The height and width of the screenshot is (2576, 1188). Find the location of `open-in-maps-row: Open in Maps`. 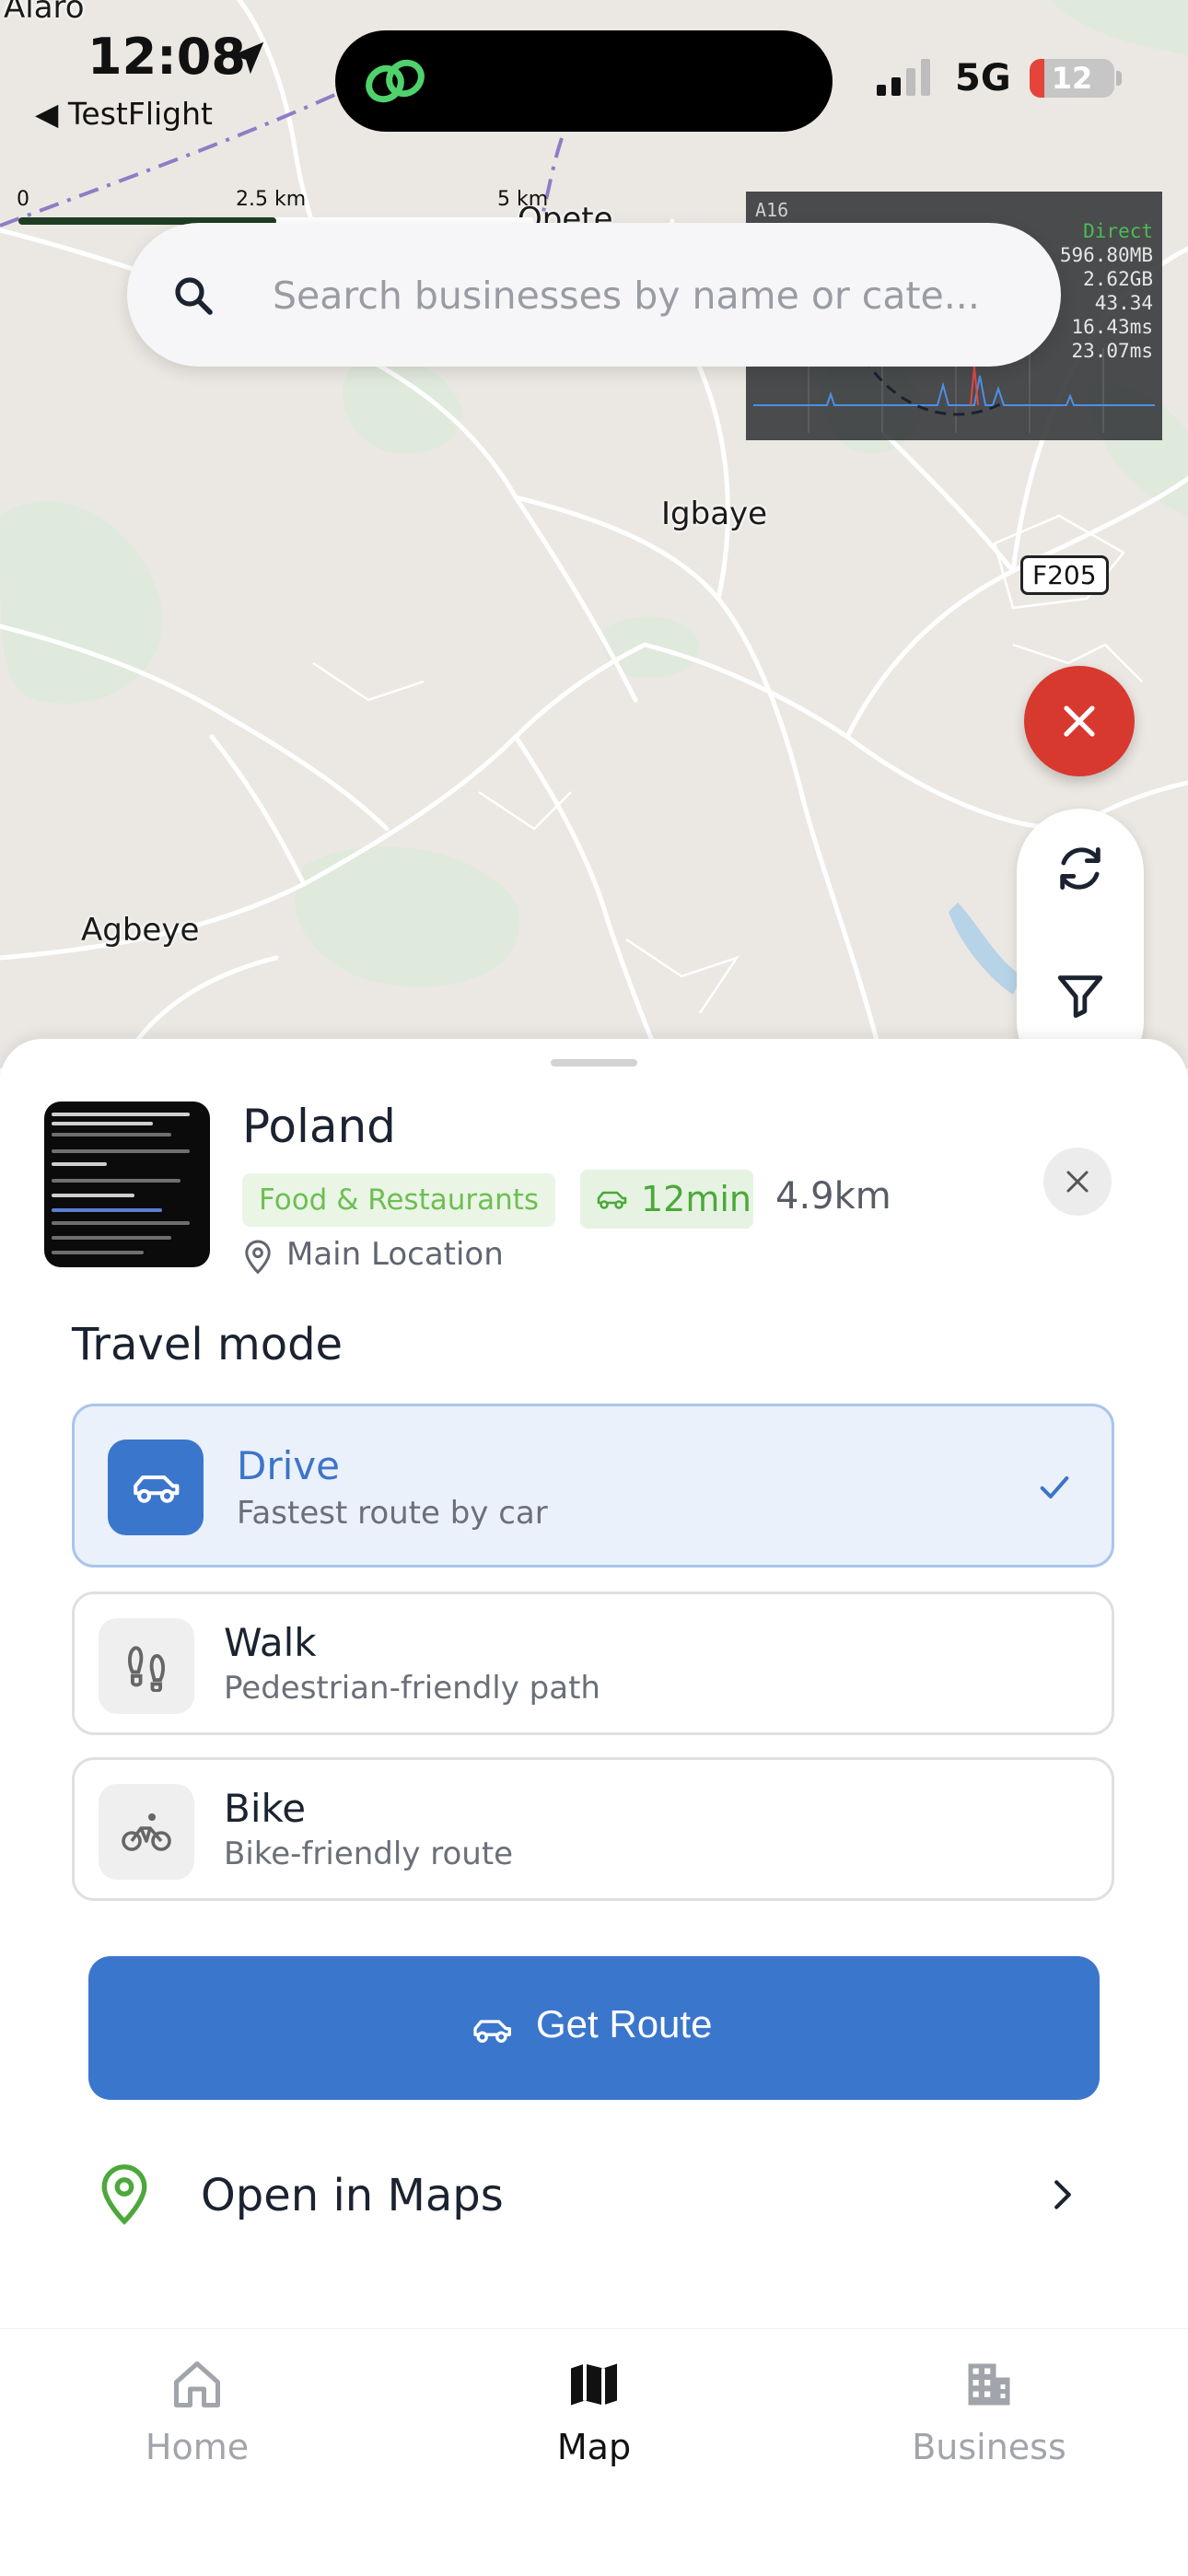

open-in-maps-row: Open in Maps is located at coordinates (593, 2195).